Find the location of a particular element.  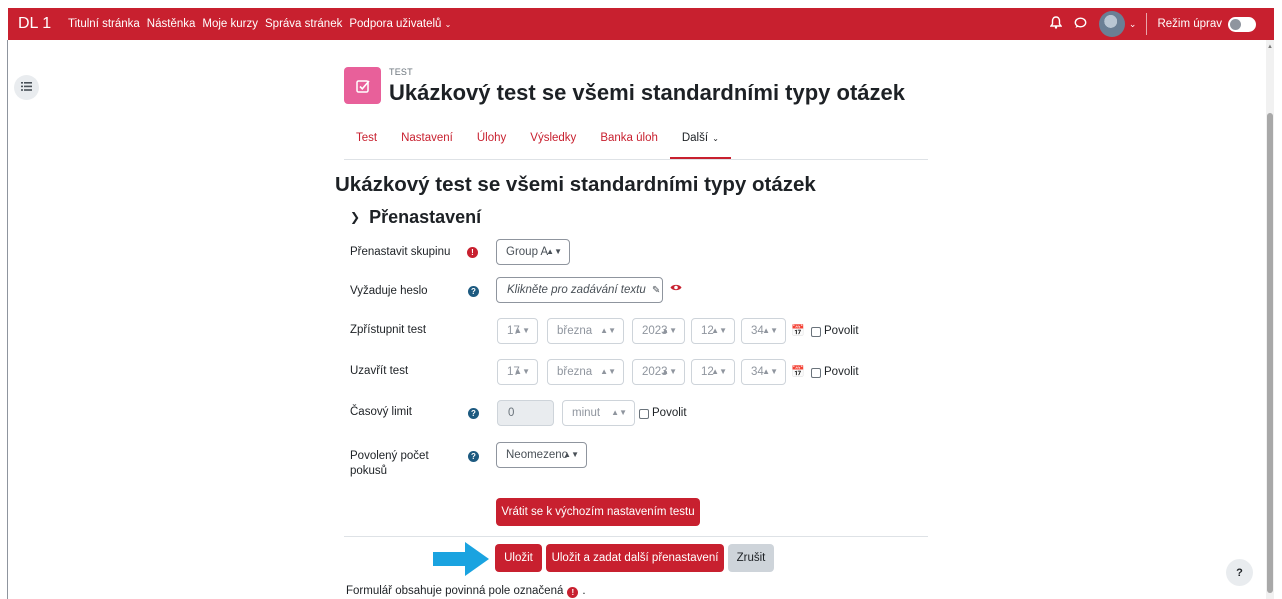

section-toggle-override: ❯ Přenastavení is located at coordinates (415, 217).